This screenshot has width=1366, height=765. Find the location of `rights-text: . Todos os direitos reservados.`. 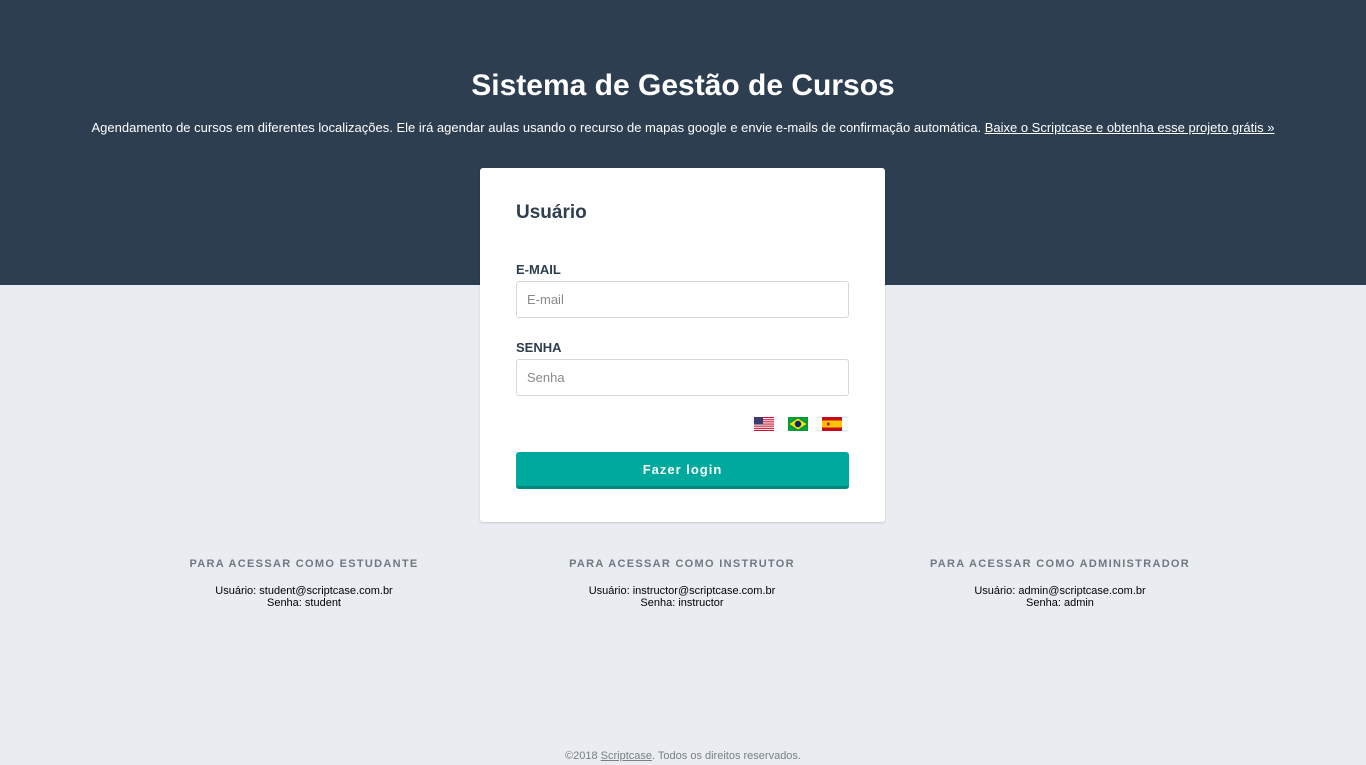

rights-text: . Todos os direitos reservados. is located at coordinates (726, 756).